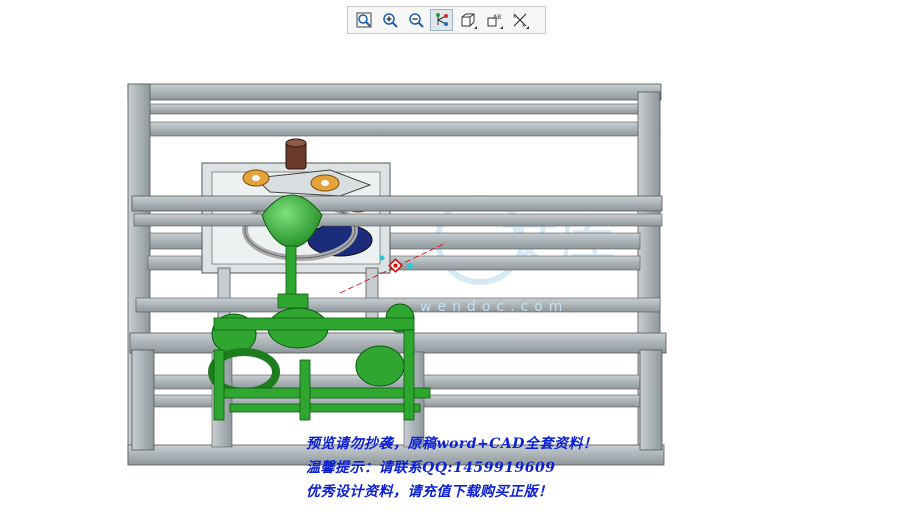 The width and height of the screenshot is (904, 528). What do you see at coordinates (519, 20) in the screenshot?
I see `datum-display-button: x x` at bounding box center [519, 20].